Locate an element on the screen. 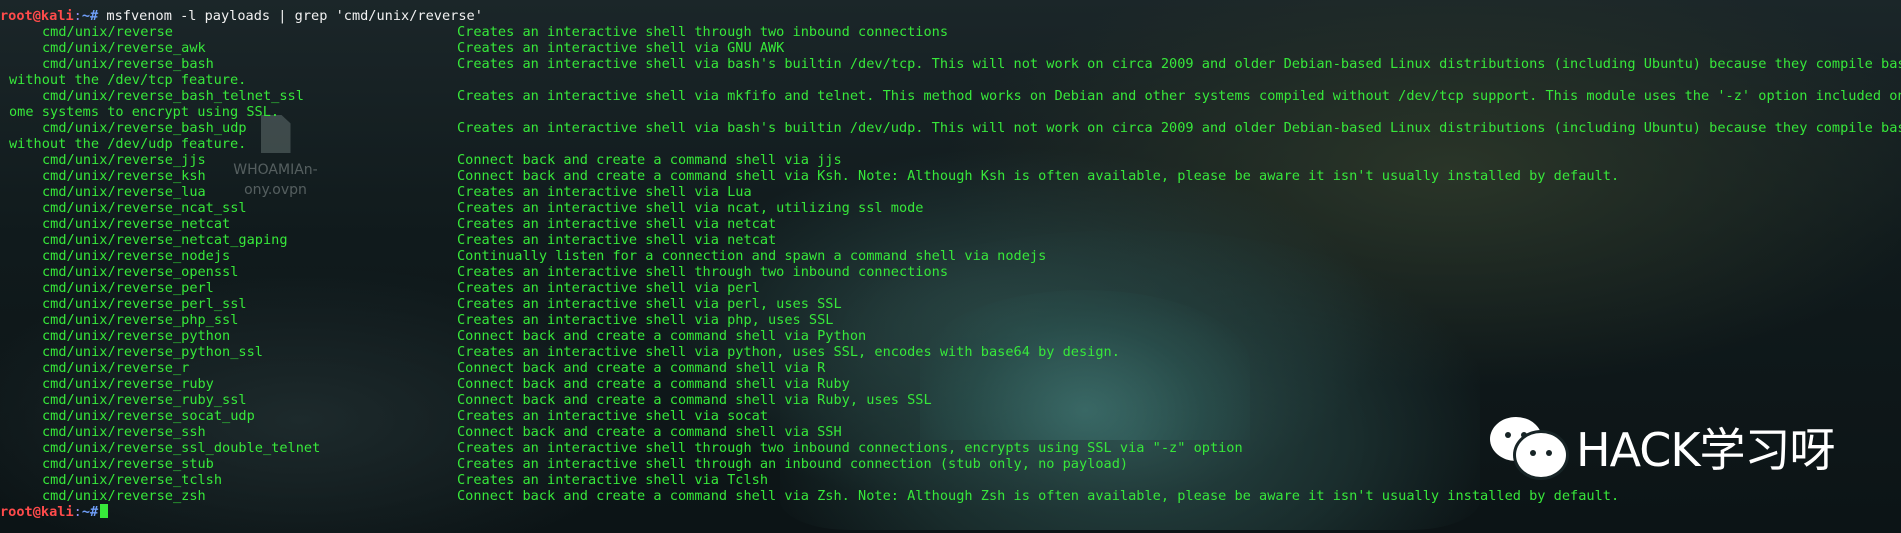 Image resolution: width=1901 pixels, height=533 pixels. payload-description: Creates an interactive shell via socat is located at coordinates (612, 416).